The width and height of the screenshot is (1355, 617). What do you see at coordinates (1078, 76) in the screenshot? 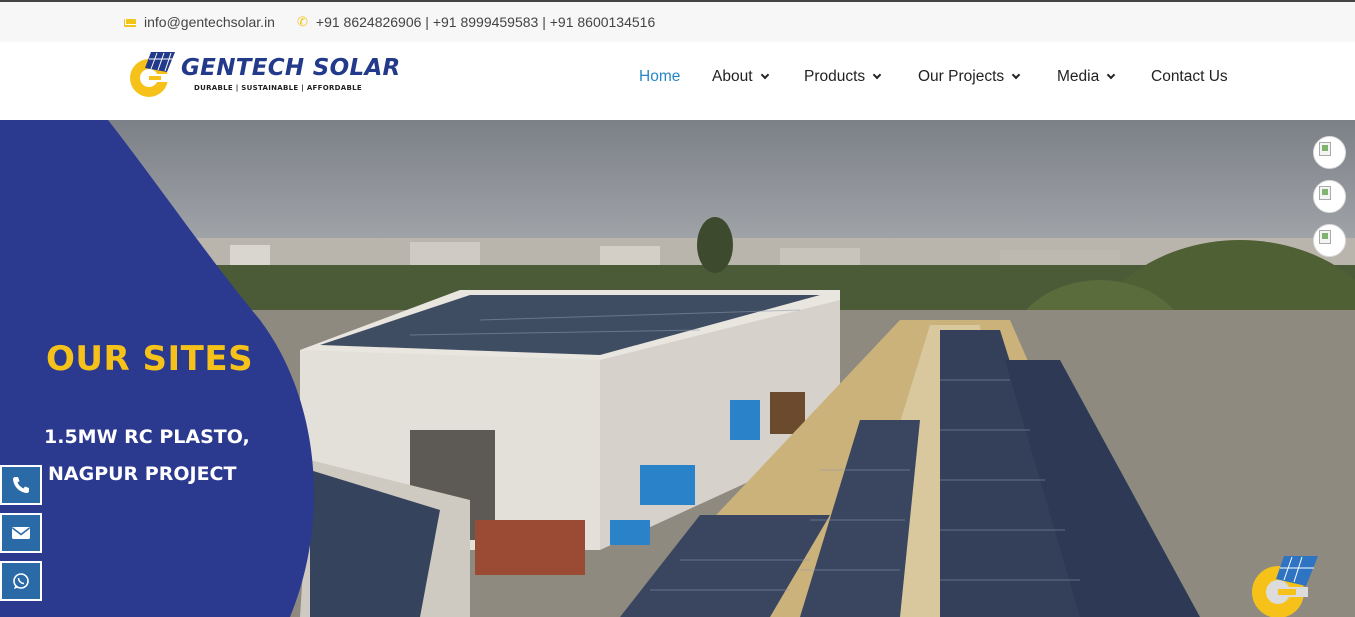
I see `nav-media-label: Media` at bounding box center [1078, 76].